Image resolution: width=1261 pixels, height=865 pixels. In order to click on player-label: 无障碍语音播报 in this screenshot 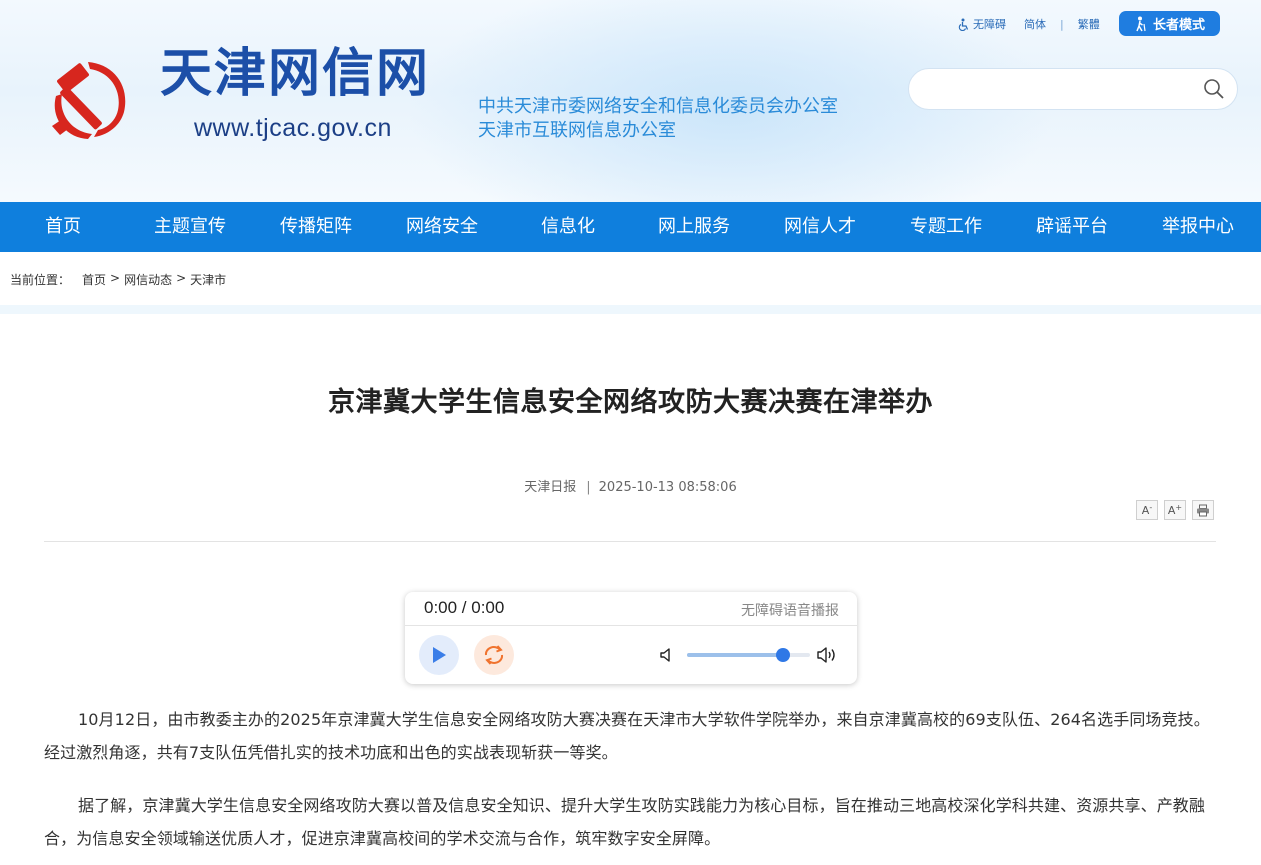, I will do `click(790, 611)`.